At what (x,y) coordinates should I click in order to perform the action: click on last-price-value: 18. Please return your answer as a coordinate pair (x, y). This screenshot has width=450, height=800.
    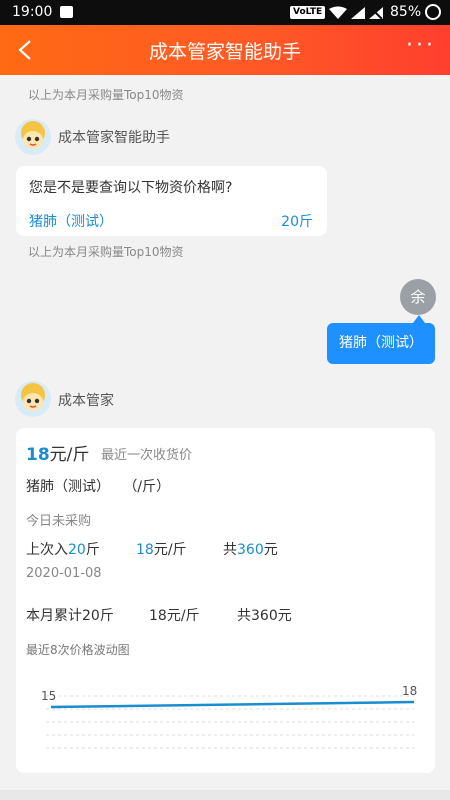
    Looking at the image, I should click on (145, 550).